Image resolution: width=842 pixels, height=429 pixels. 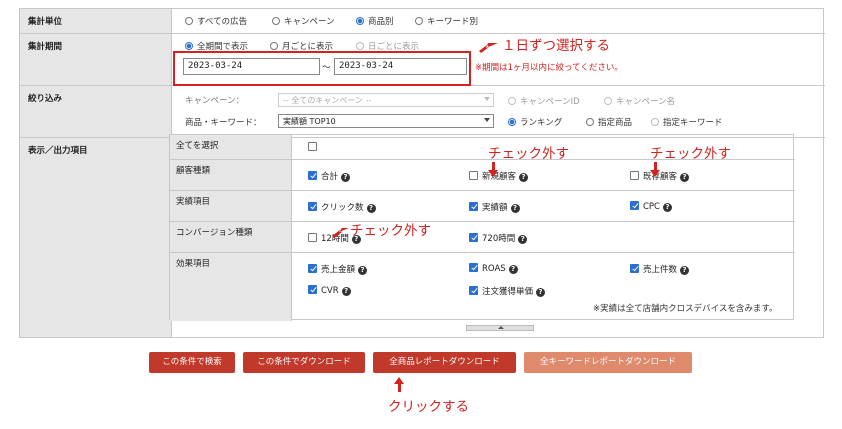 I want to click on checkbox-720h: 720時間?, so click(x=498, y=238).